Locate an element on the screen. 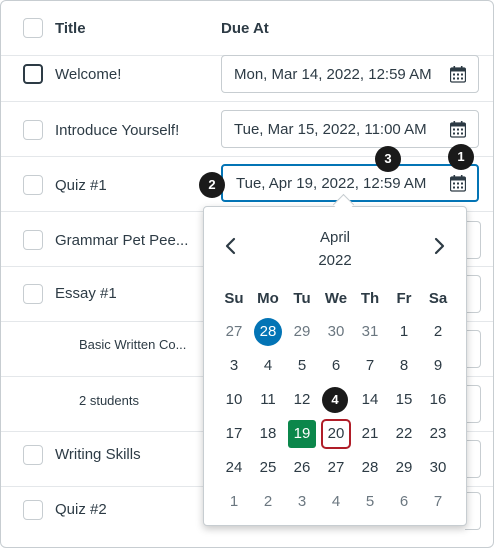 The width and height of the screenshot is (494, 548). weekday-header: Th is located at coordinates (370, 298).